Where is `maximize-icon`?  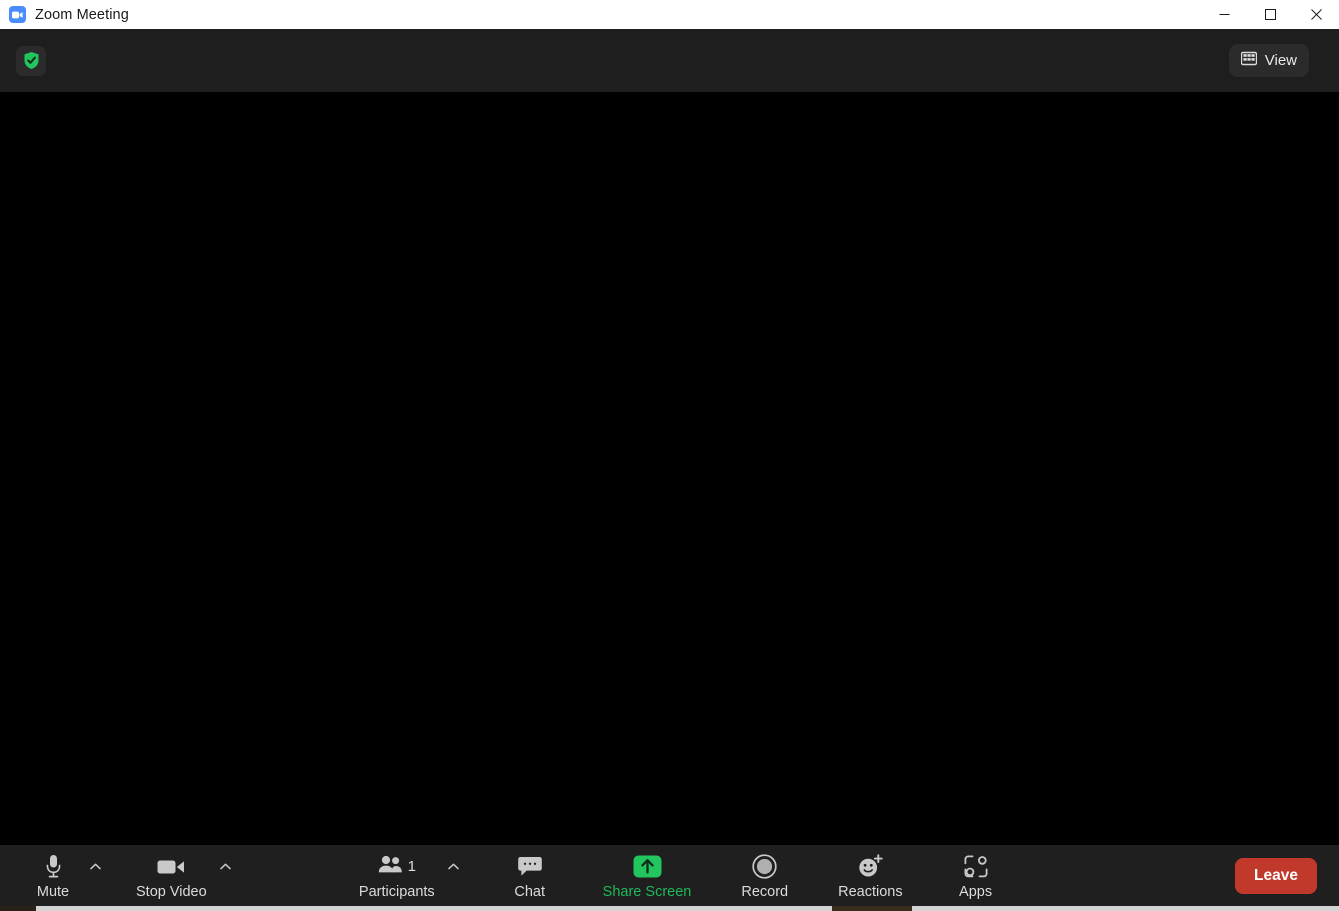
maximize-icon is located at coordinates (1270, 14).